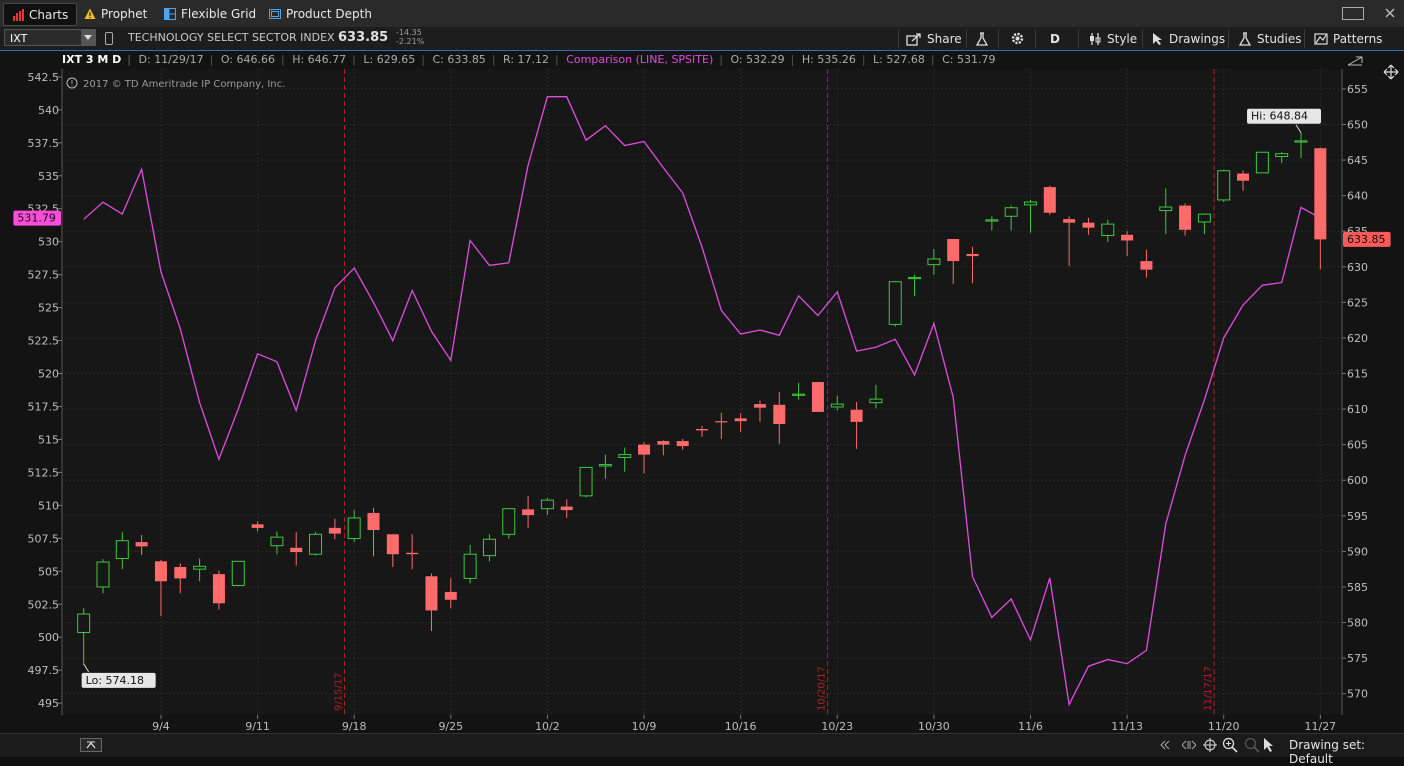  I want to click on tab-prophet-label: Prophet, so click(124, 13).